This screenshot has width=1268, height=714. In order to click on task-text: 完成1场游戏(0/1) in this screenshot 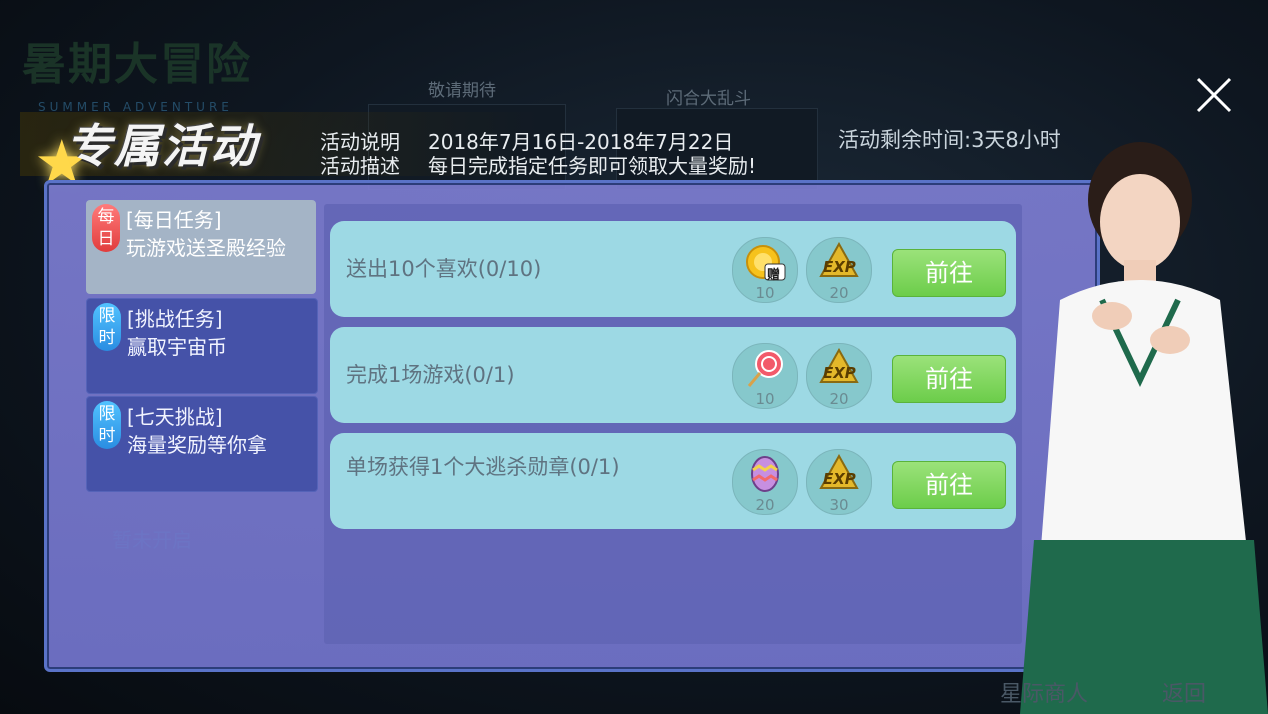, I will do `click(430, 375)`.